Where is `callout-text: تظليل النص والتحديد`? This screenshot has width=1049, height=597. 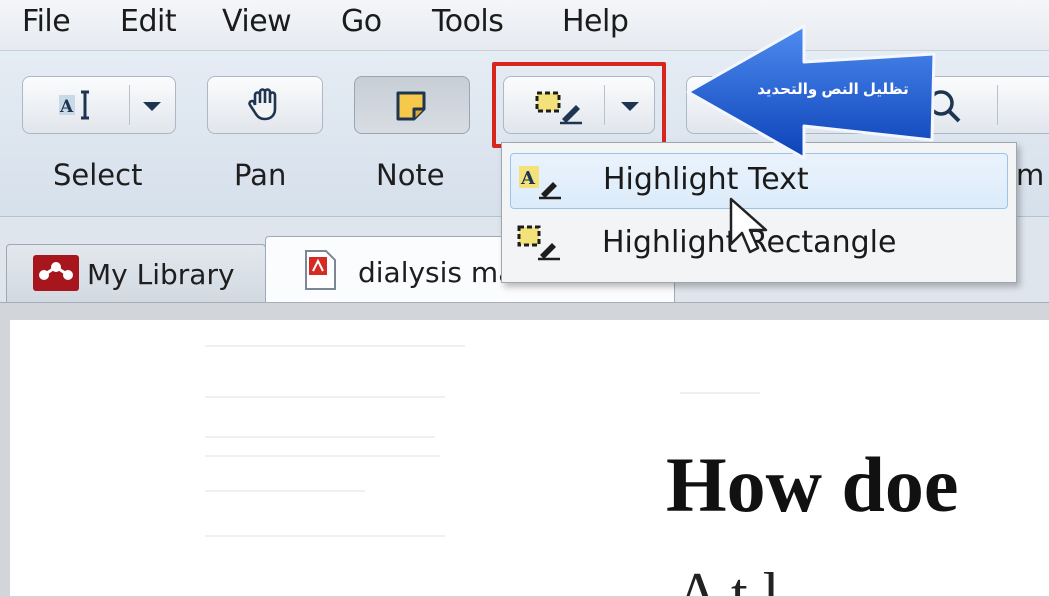 callout-text: تظليل النص والتحديد is located at coordinates (833, 89).